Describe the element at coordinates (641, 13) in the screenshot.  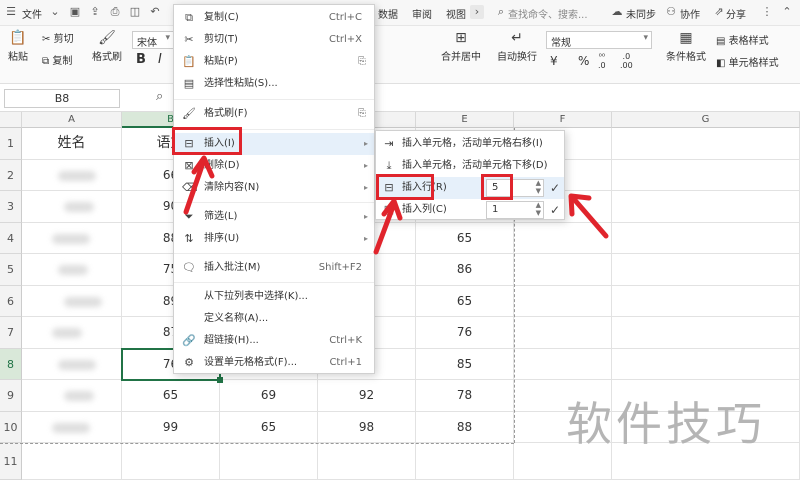
I see `sync-status: 未同步` at that location.